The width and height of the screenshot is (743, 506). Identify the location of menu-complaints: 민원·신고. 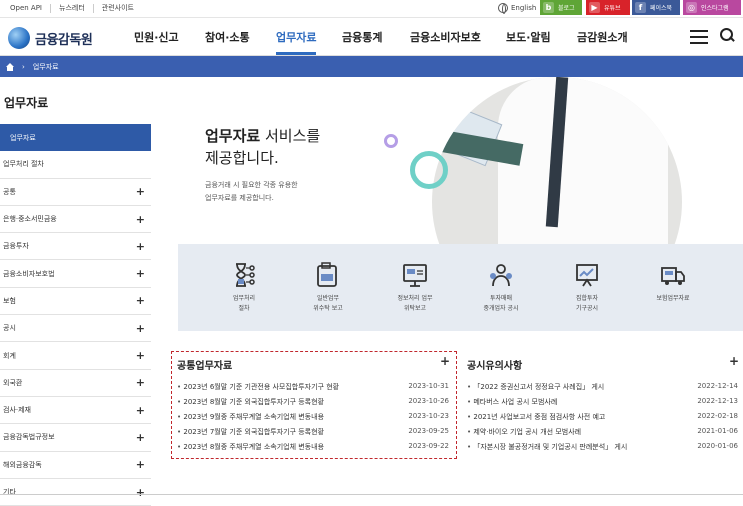
(156, 37).